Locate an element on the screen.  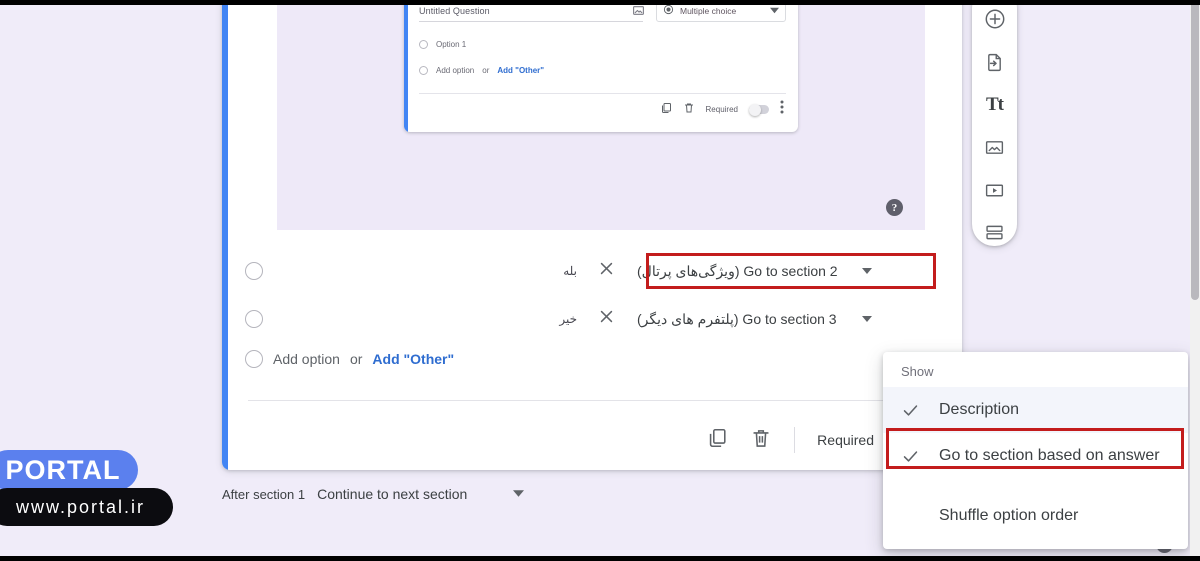
add-item-toolbar: Tt is located at coordinates (994, 123).